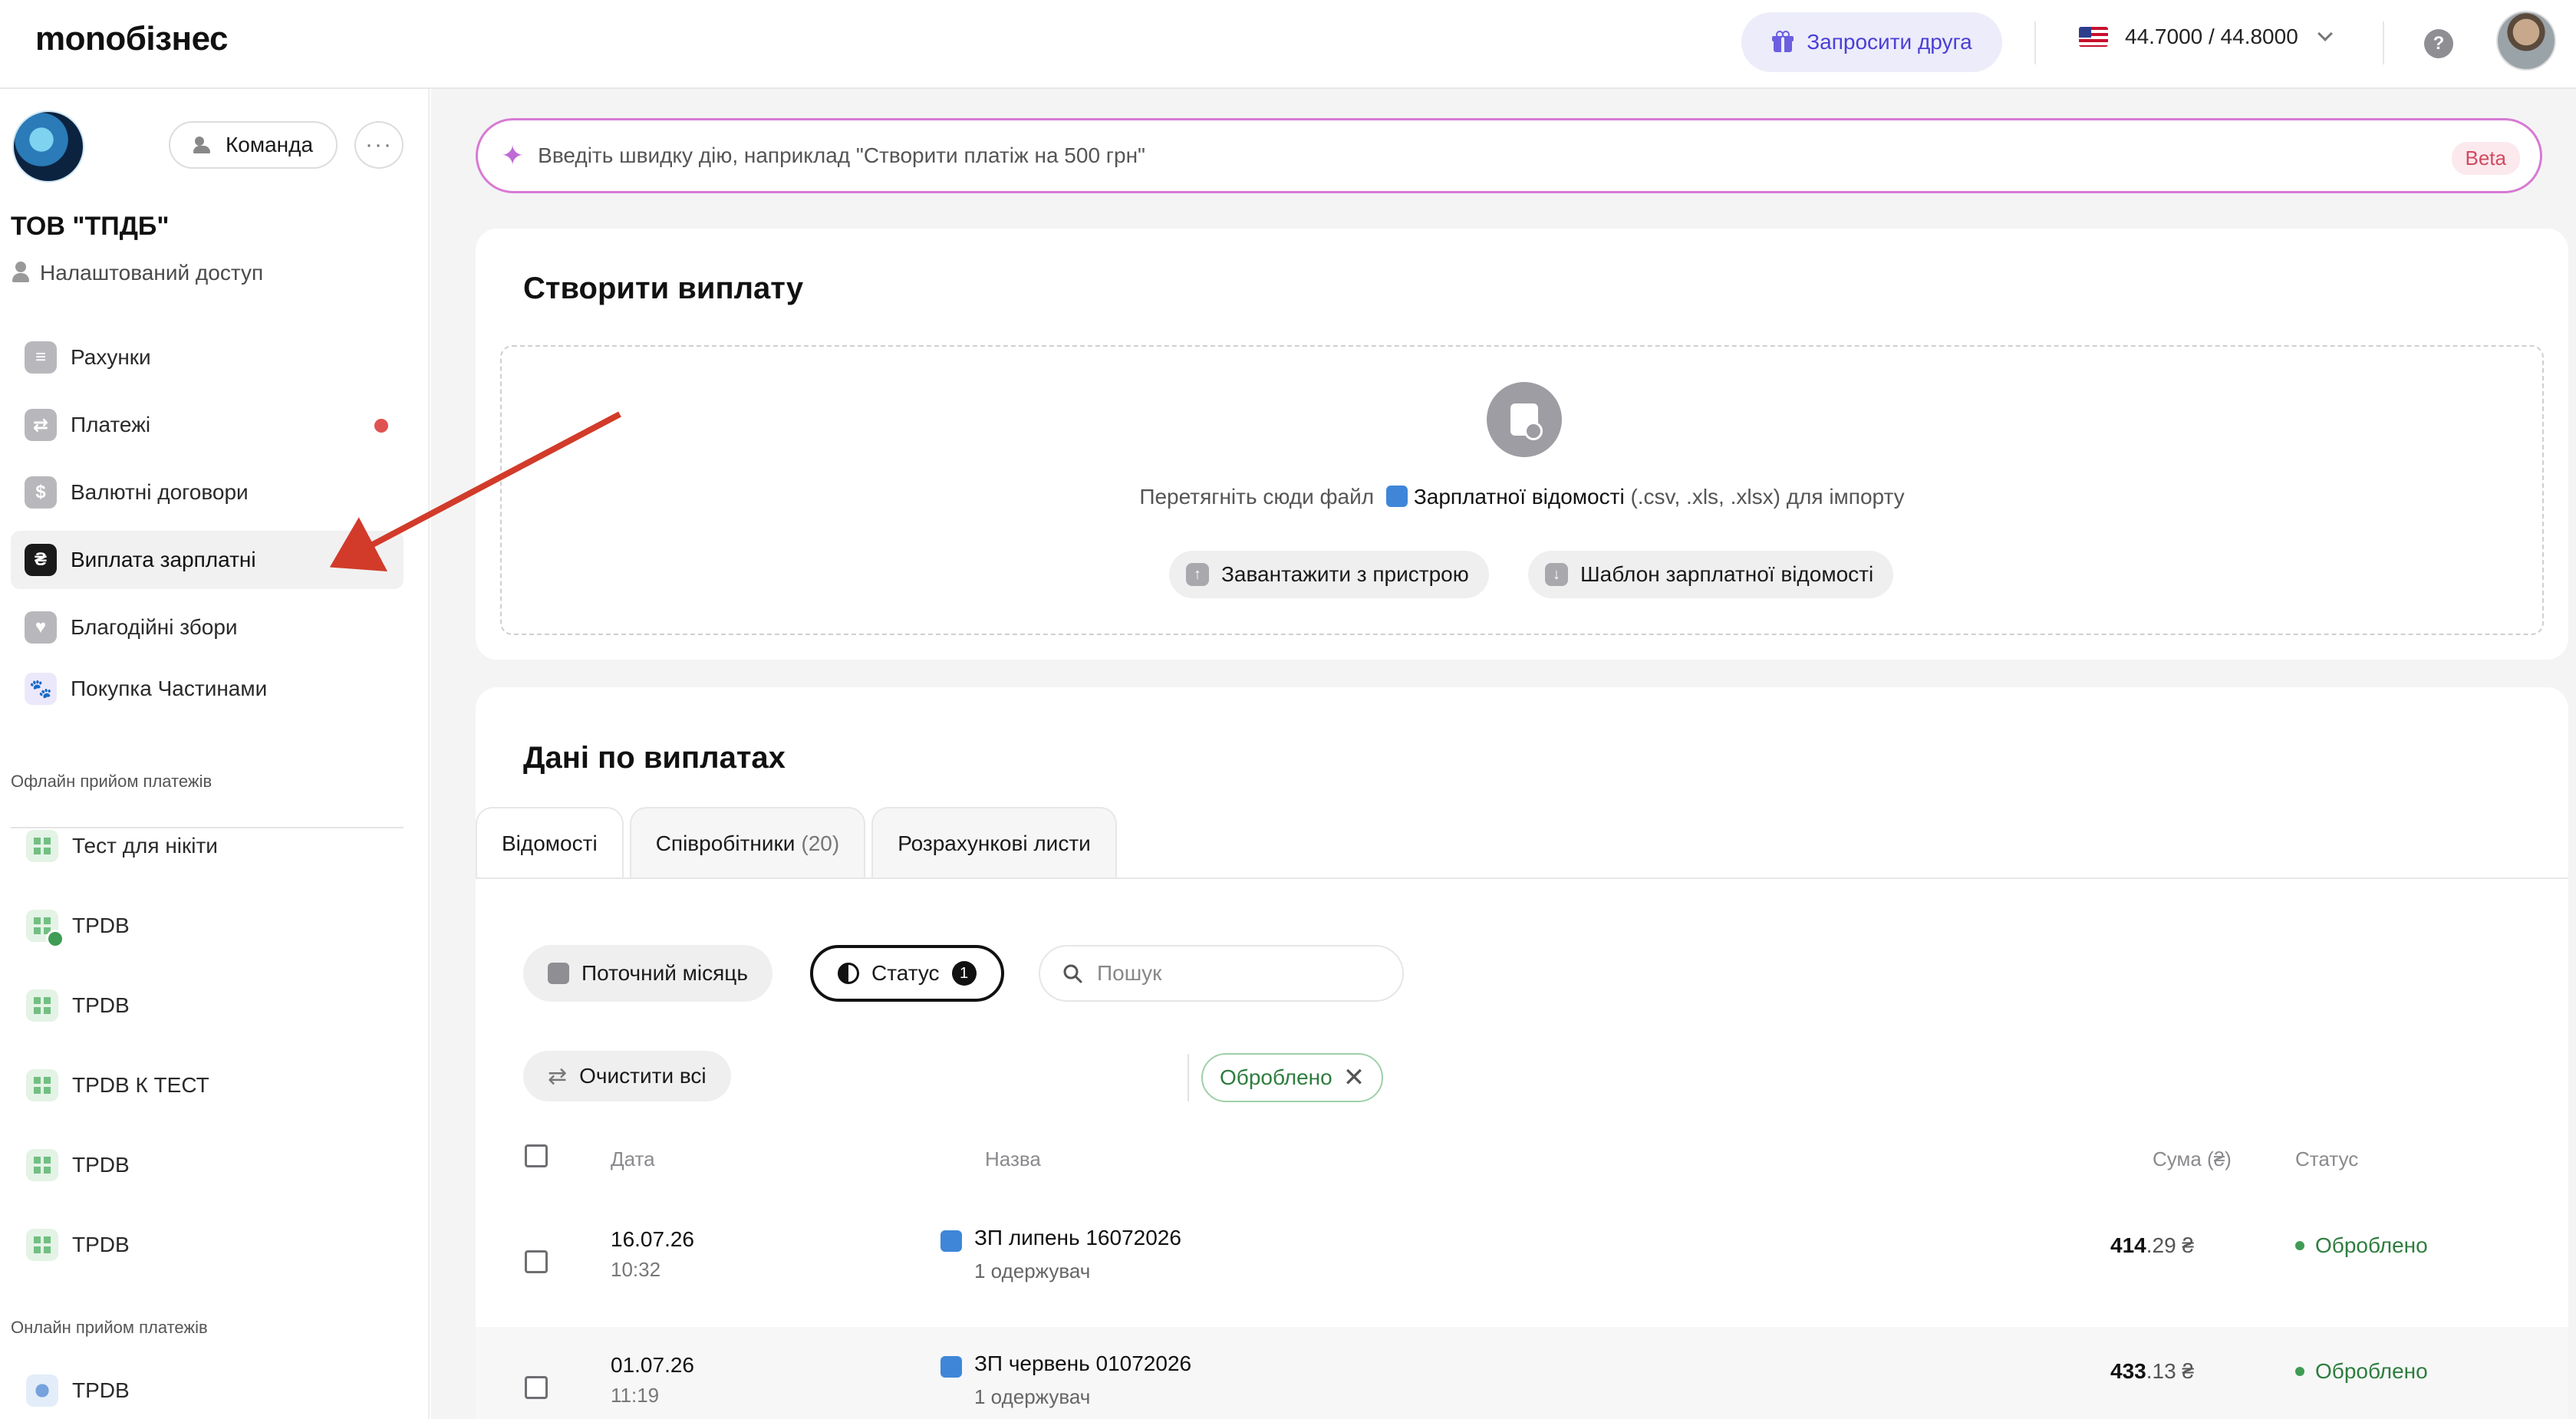 Image resolution: width=2576 pixels, height=1419 pixels. Describe the element at coordinates (1221, 973) in the screenshot. I see `search-input: Пошук` at that location.